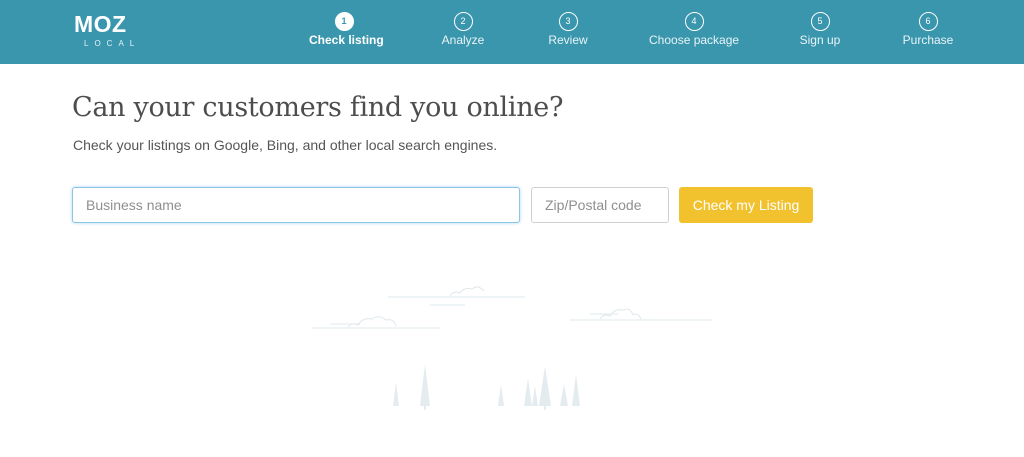 Image resolution: width=1024 pixels, height=457 pixels. I want to click on landscape-illustration, so click(512, 348).